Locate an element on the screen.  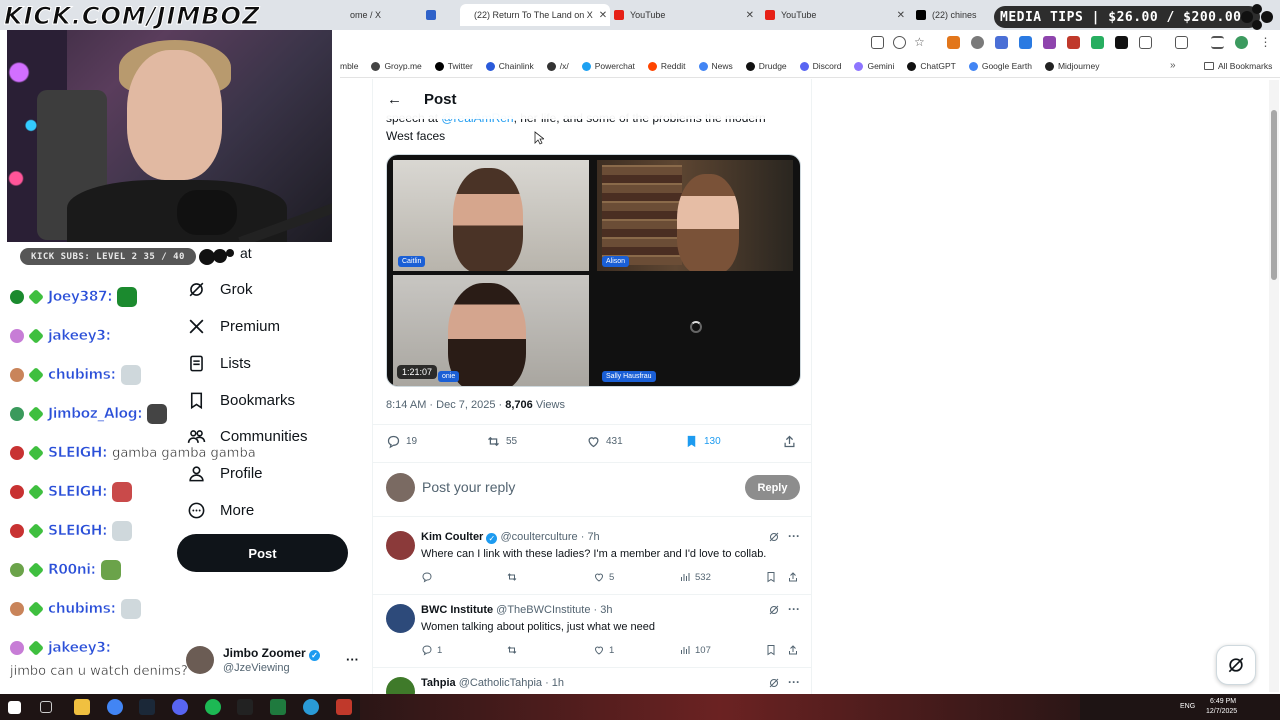
browser-tab-youtube-1: YouTube ✕ is located at coordinates (684, 15).